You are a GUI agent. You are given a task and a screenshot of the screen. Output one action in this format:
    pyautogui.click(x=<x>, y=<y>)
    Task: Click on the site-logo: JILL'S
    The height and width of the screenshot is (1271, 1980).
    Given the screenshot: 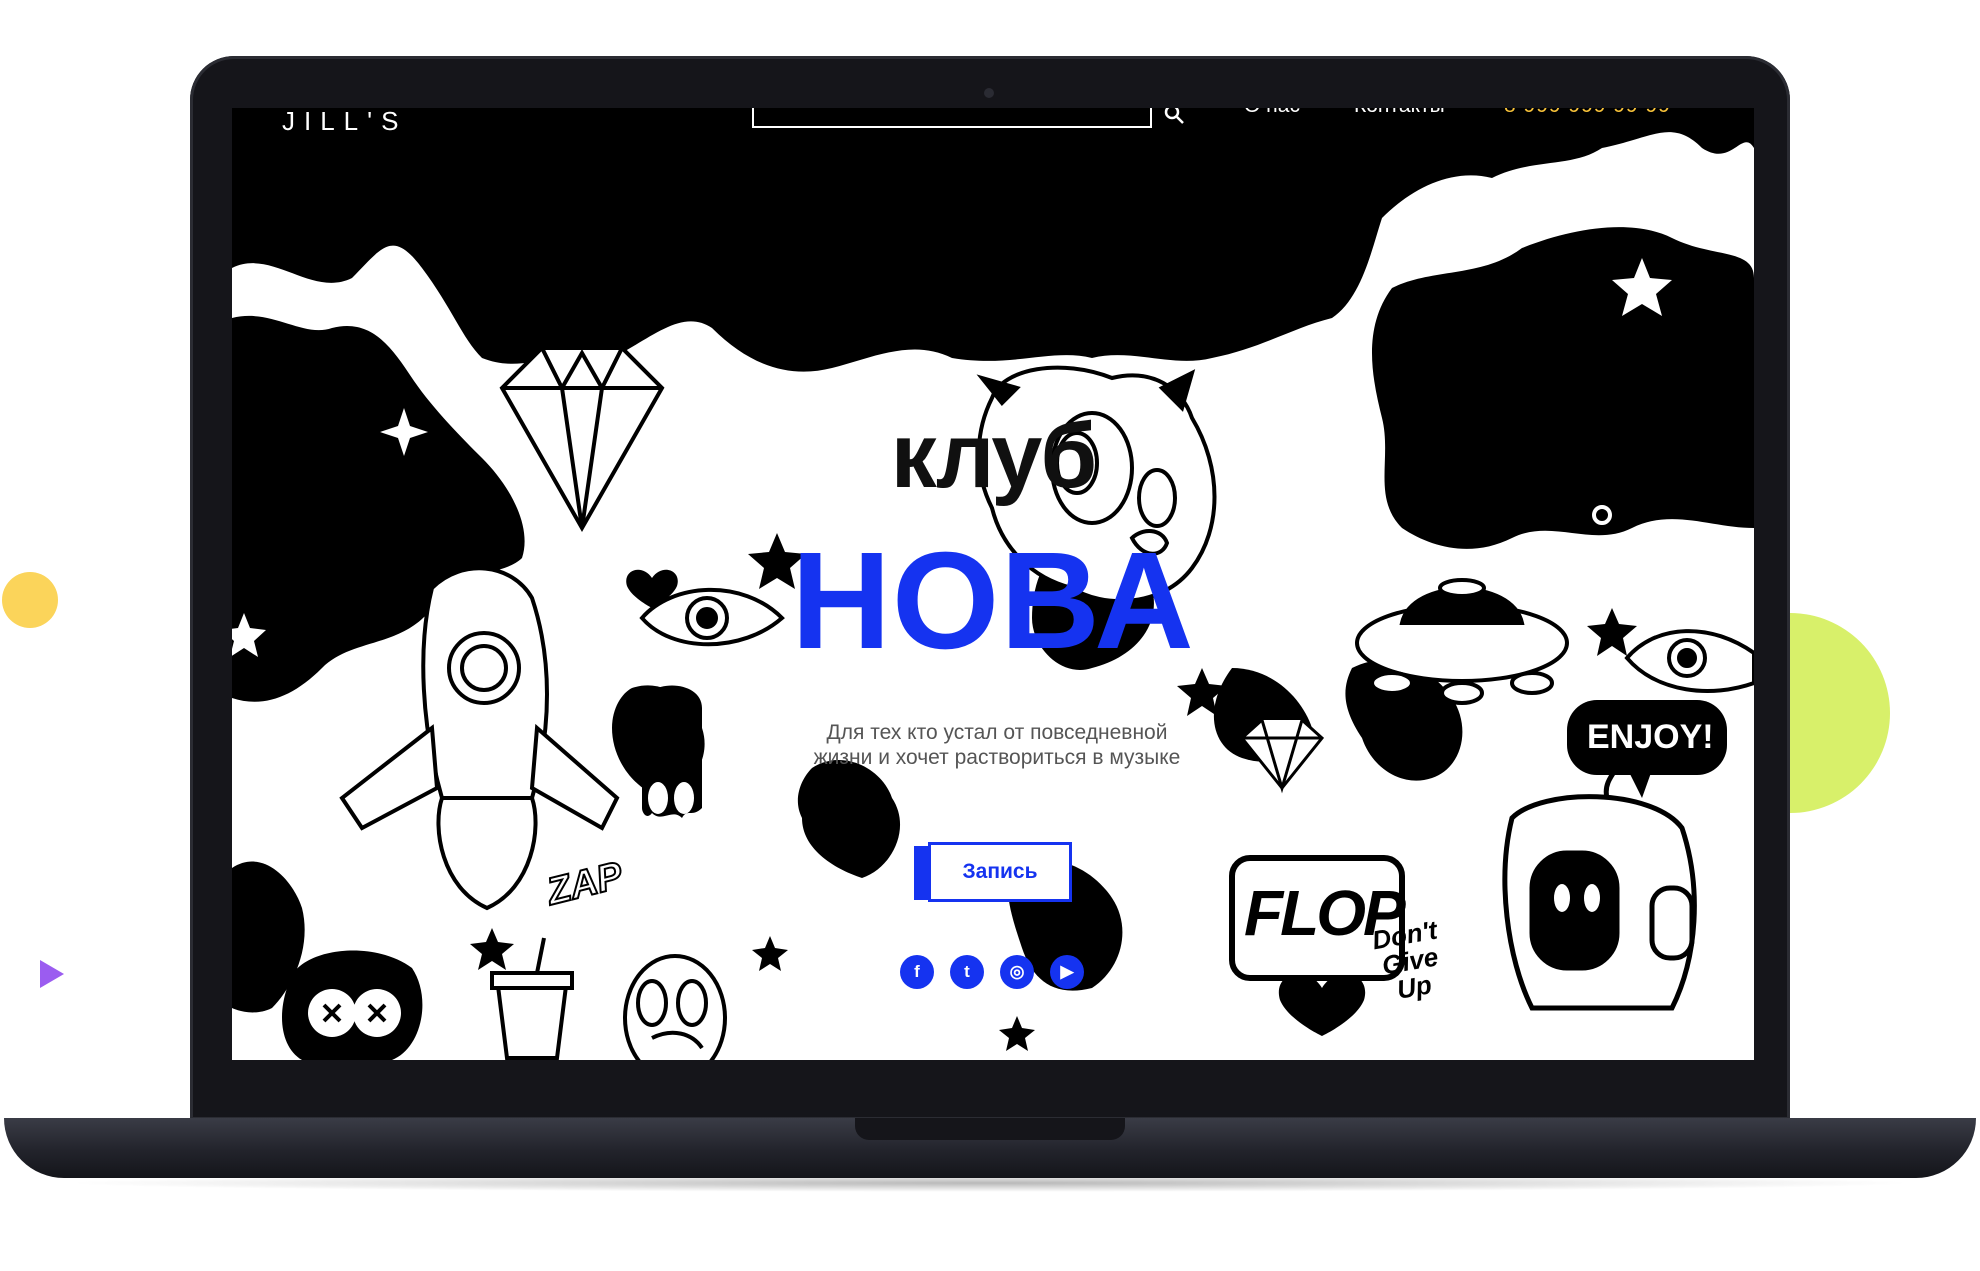 What is the action you would take?
    pyautogui.click(x=344, y=122)
    